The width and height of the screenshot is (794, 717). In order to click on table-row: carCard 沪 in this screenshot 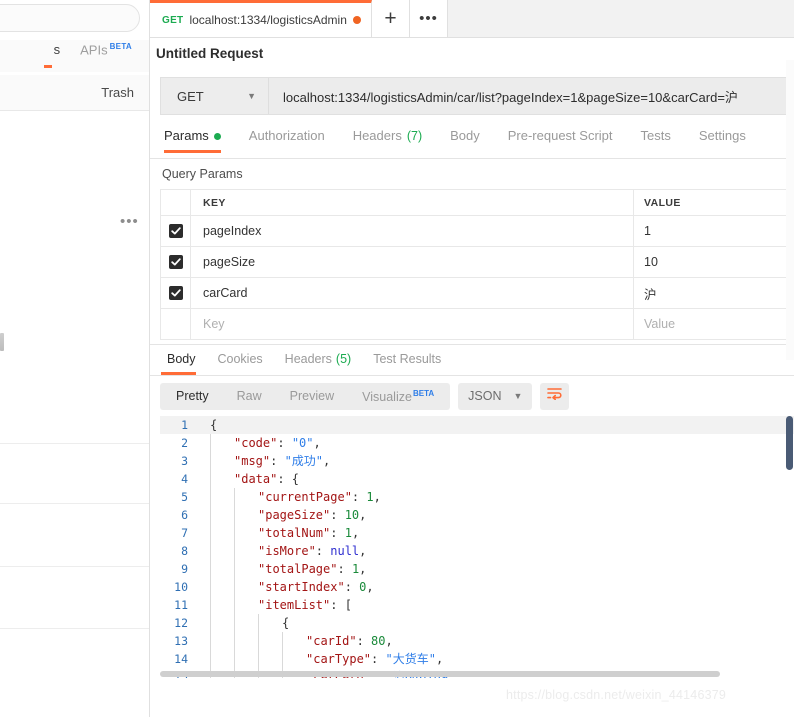, I will do `click(477, 293)`.